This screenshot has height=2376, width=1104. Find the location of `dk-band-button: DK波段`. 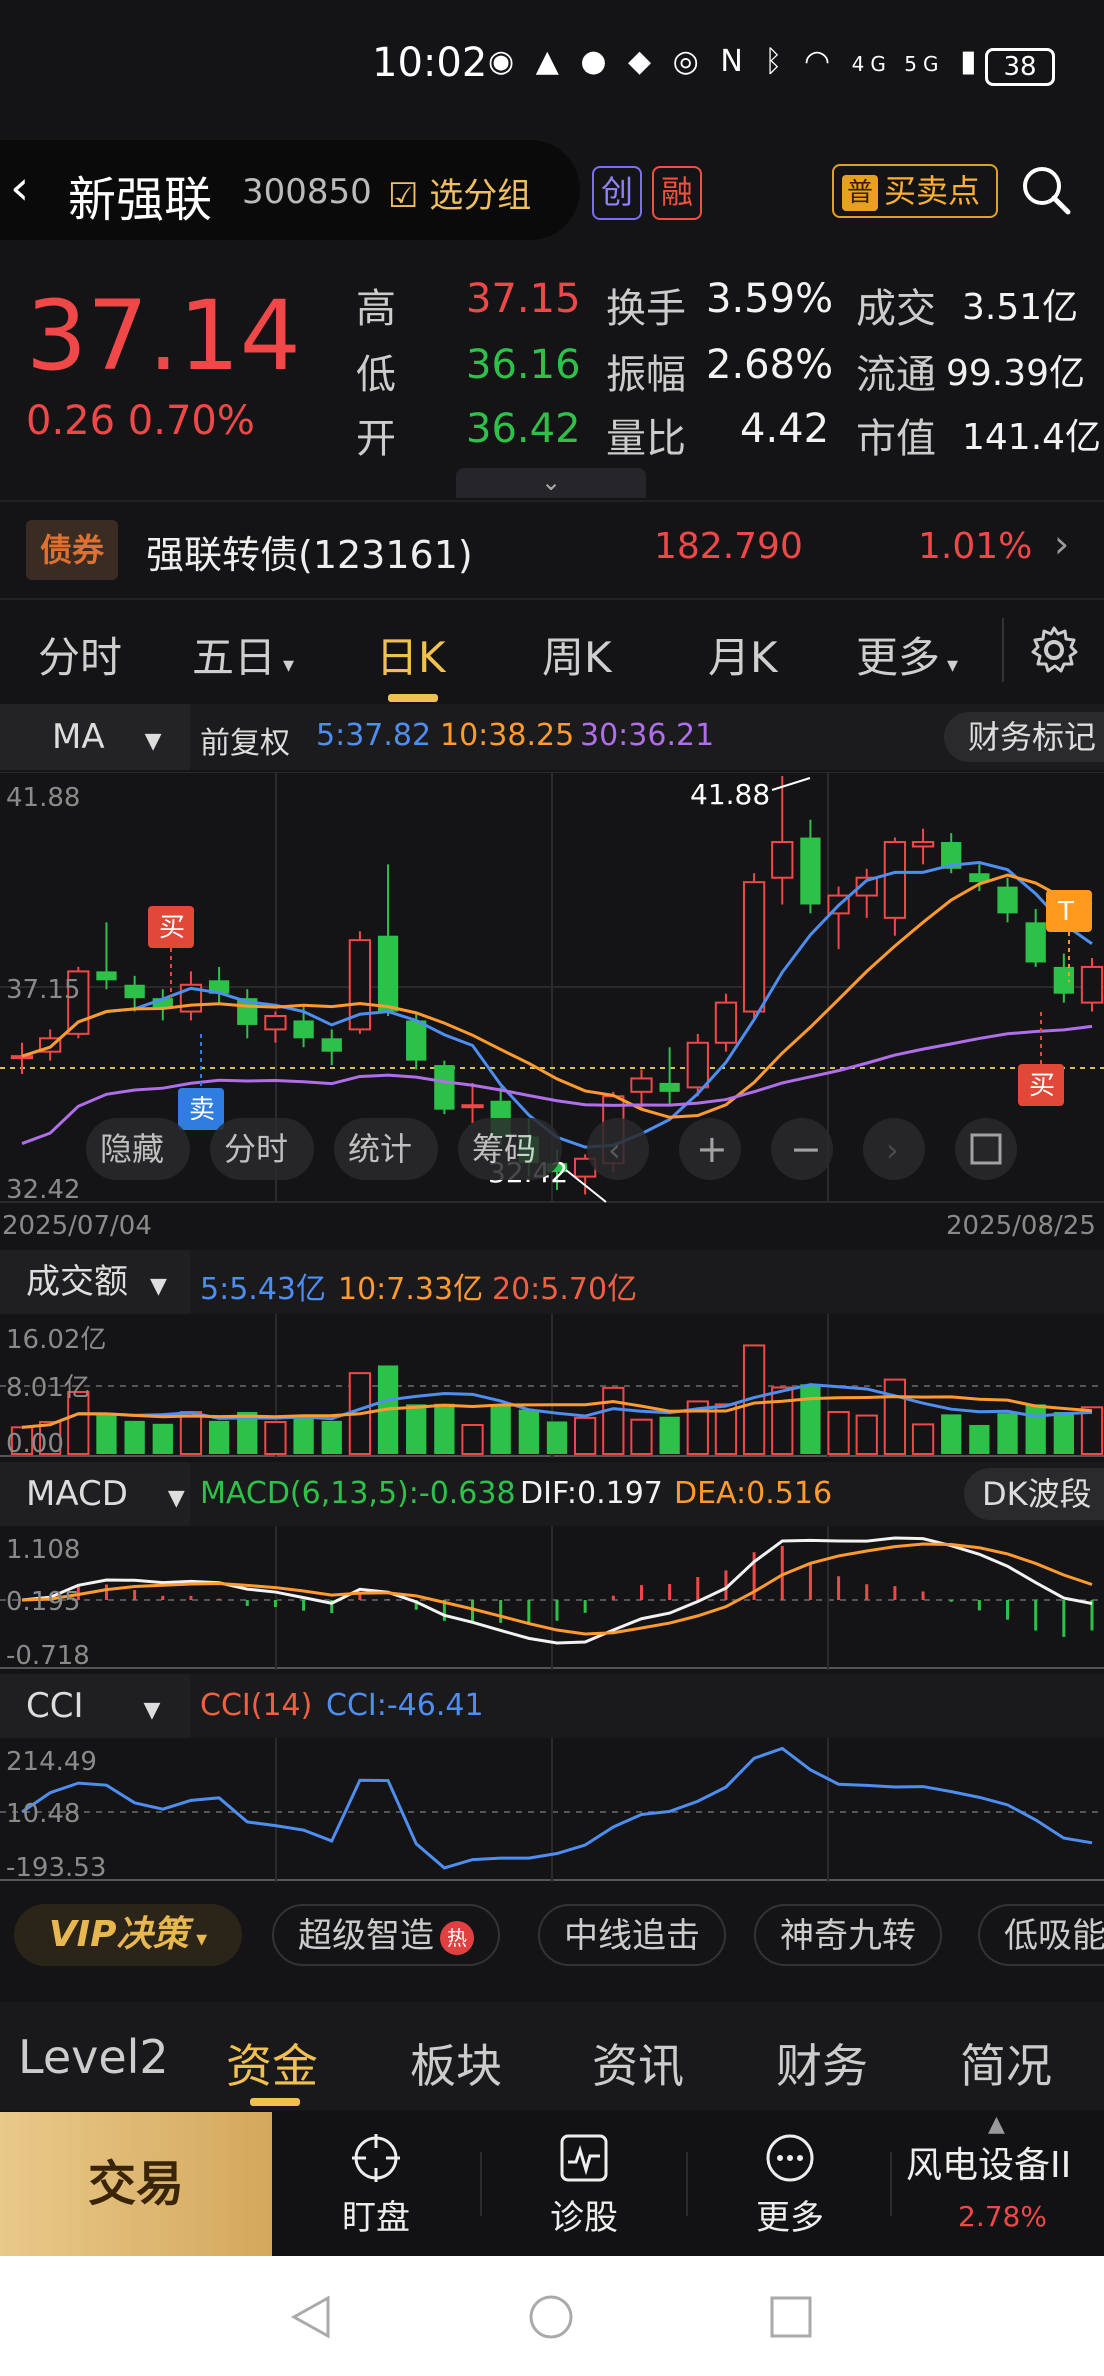

dk-band-button: DK波段 is located at coordinates (1034, 1494).